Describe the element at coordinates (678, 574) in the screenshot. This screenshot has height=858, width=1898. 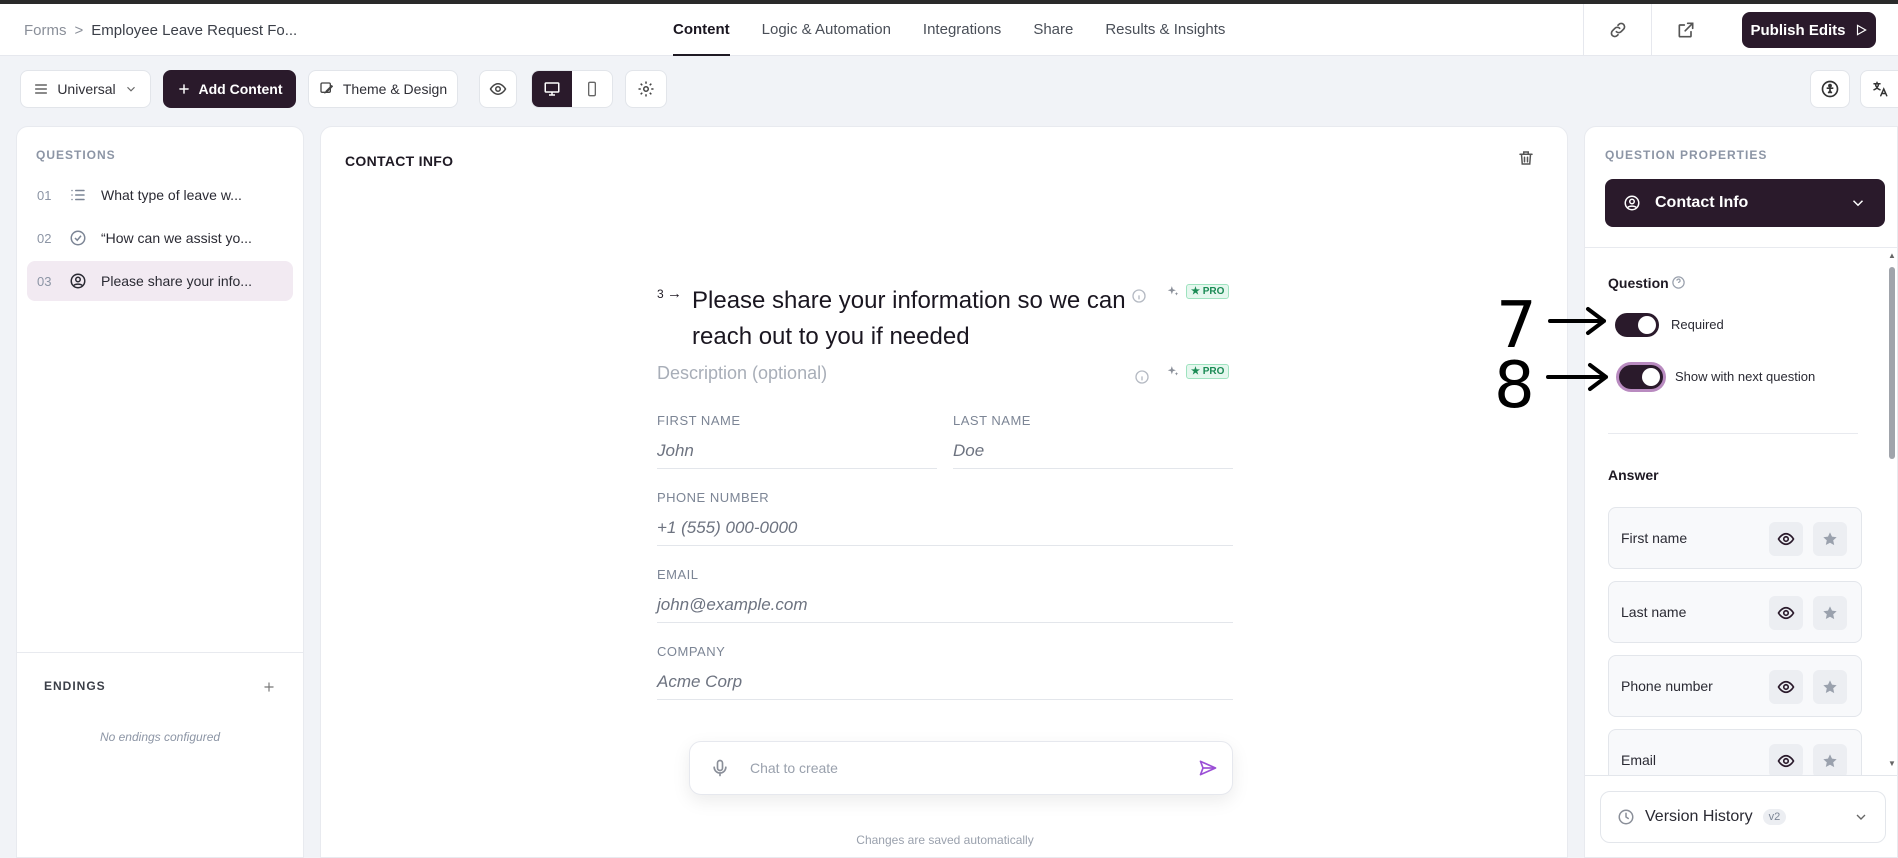
I see `email-label: EMAIL` at that location.